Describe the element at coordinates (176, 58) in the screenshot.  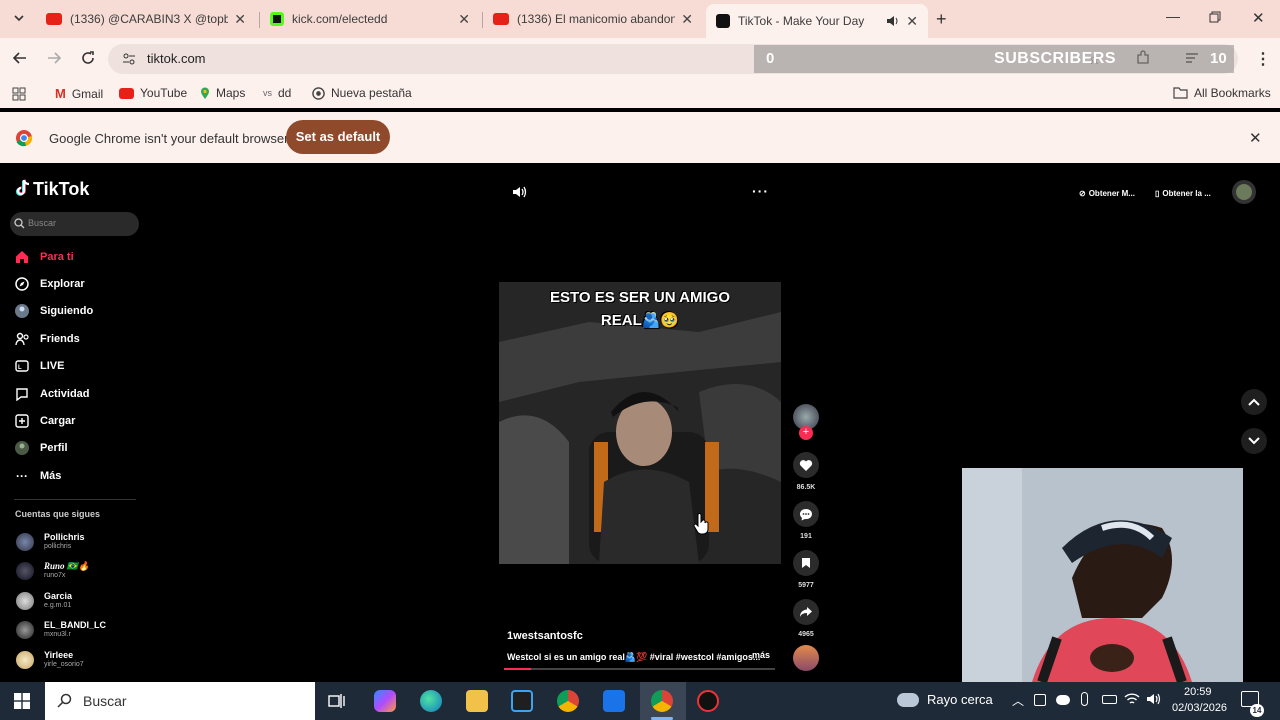
I see `url-text: tiktok.com` at that location.